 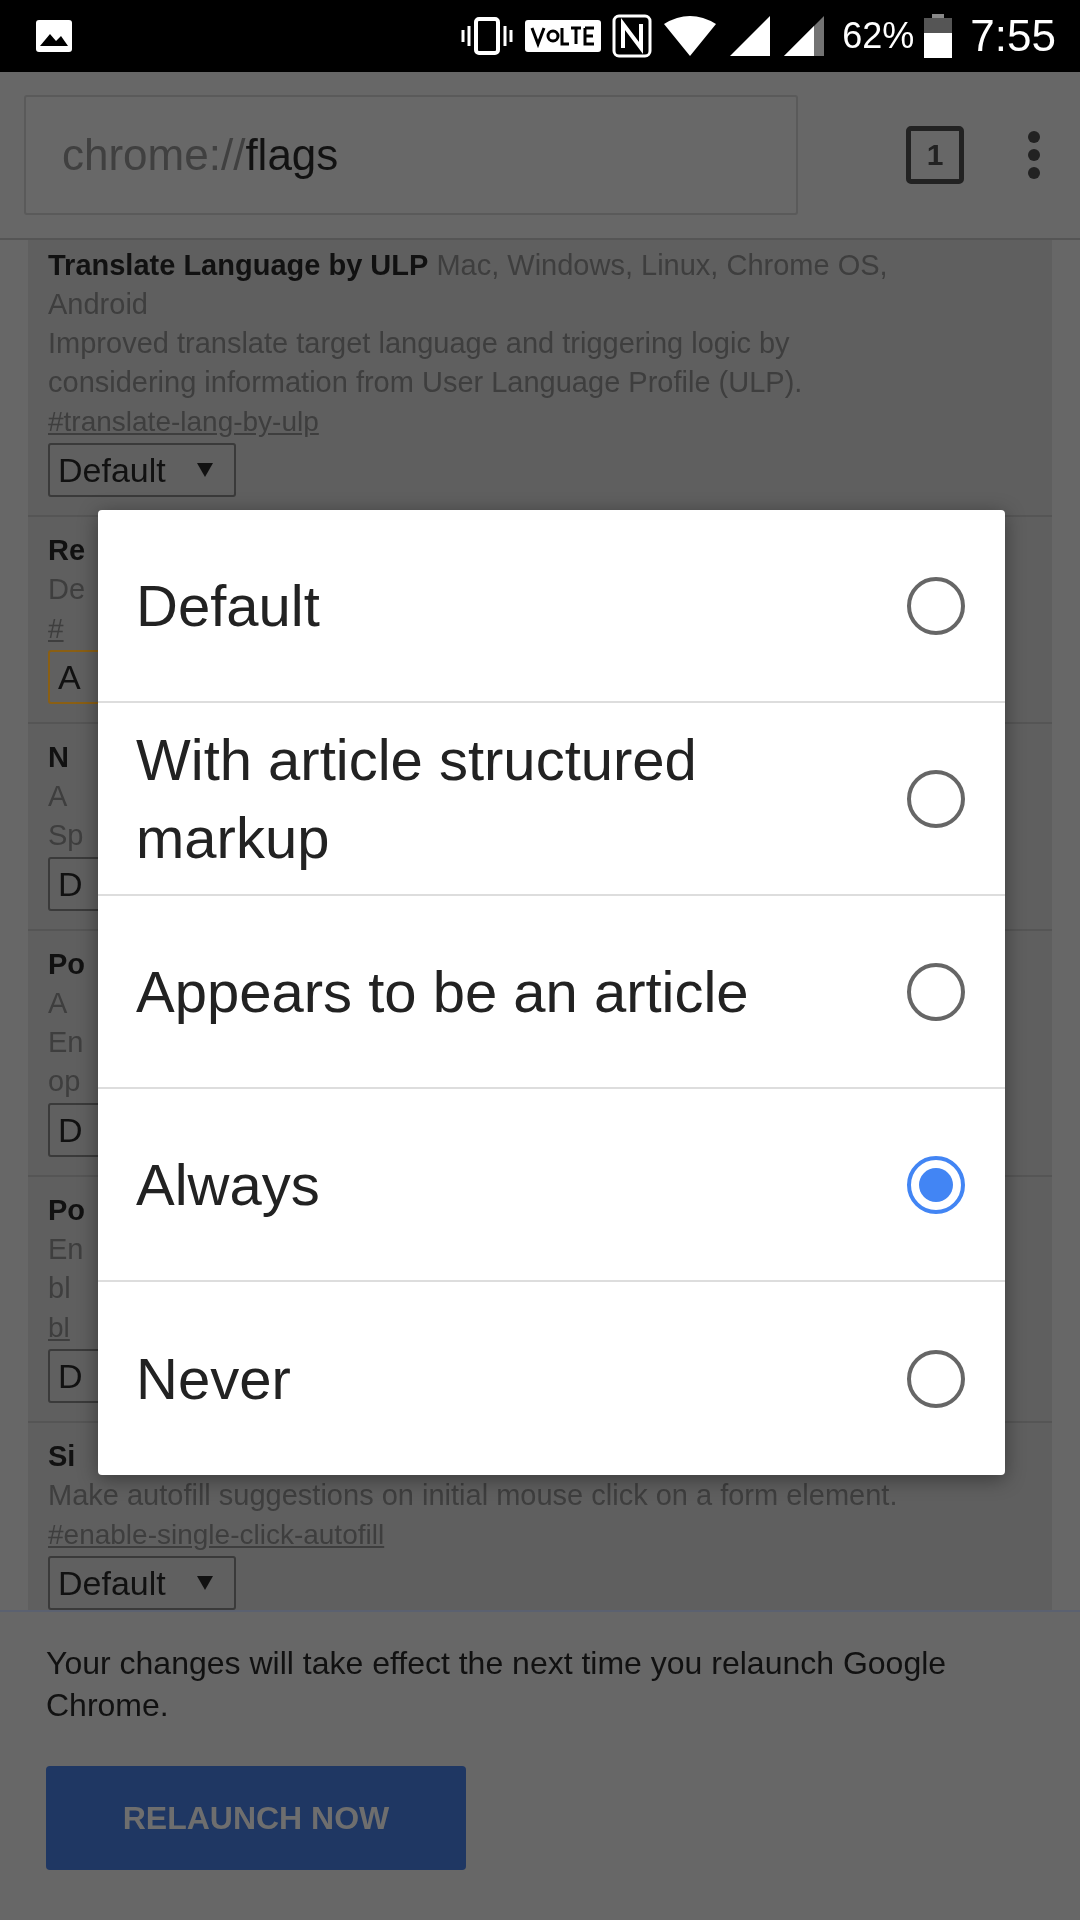 I want to click on flag-title: N, so click(x=58, y=757).